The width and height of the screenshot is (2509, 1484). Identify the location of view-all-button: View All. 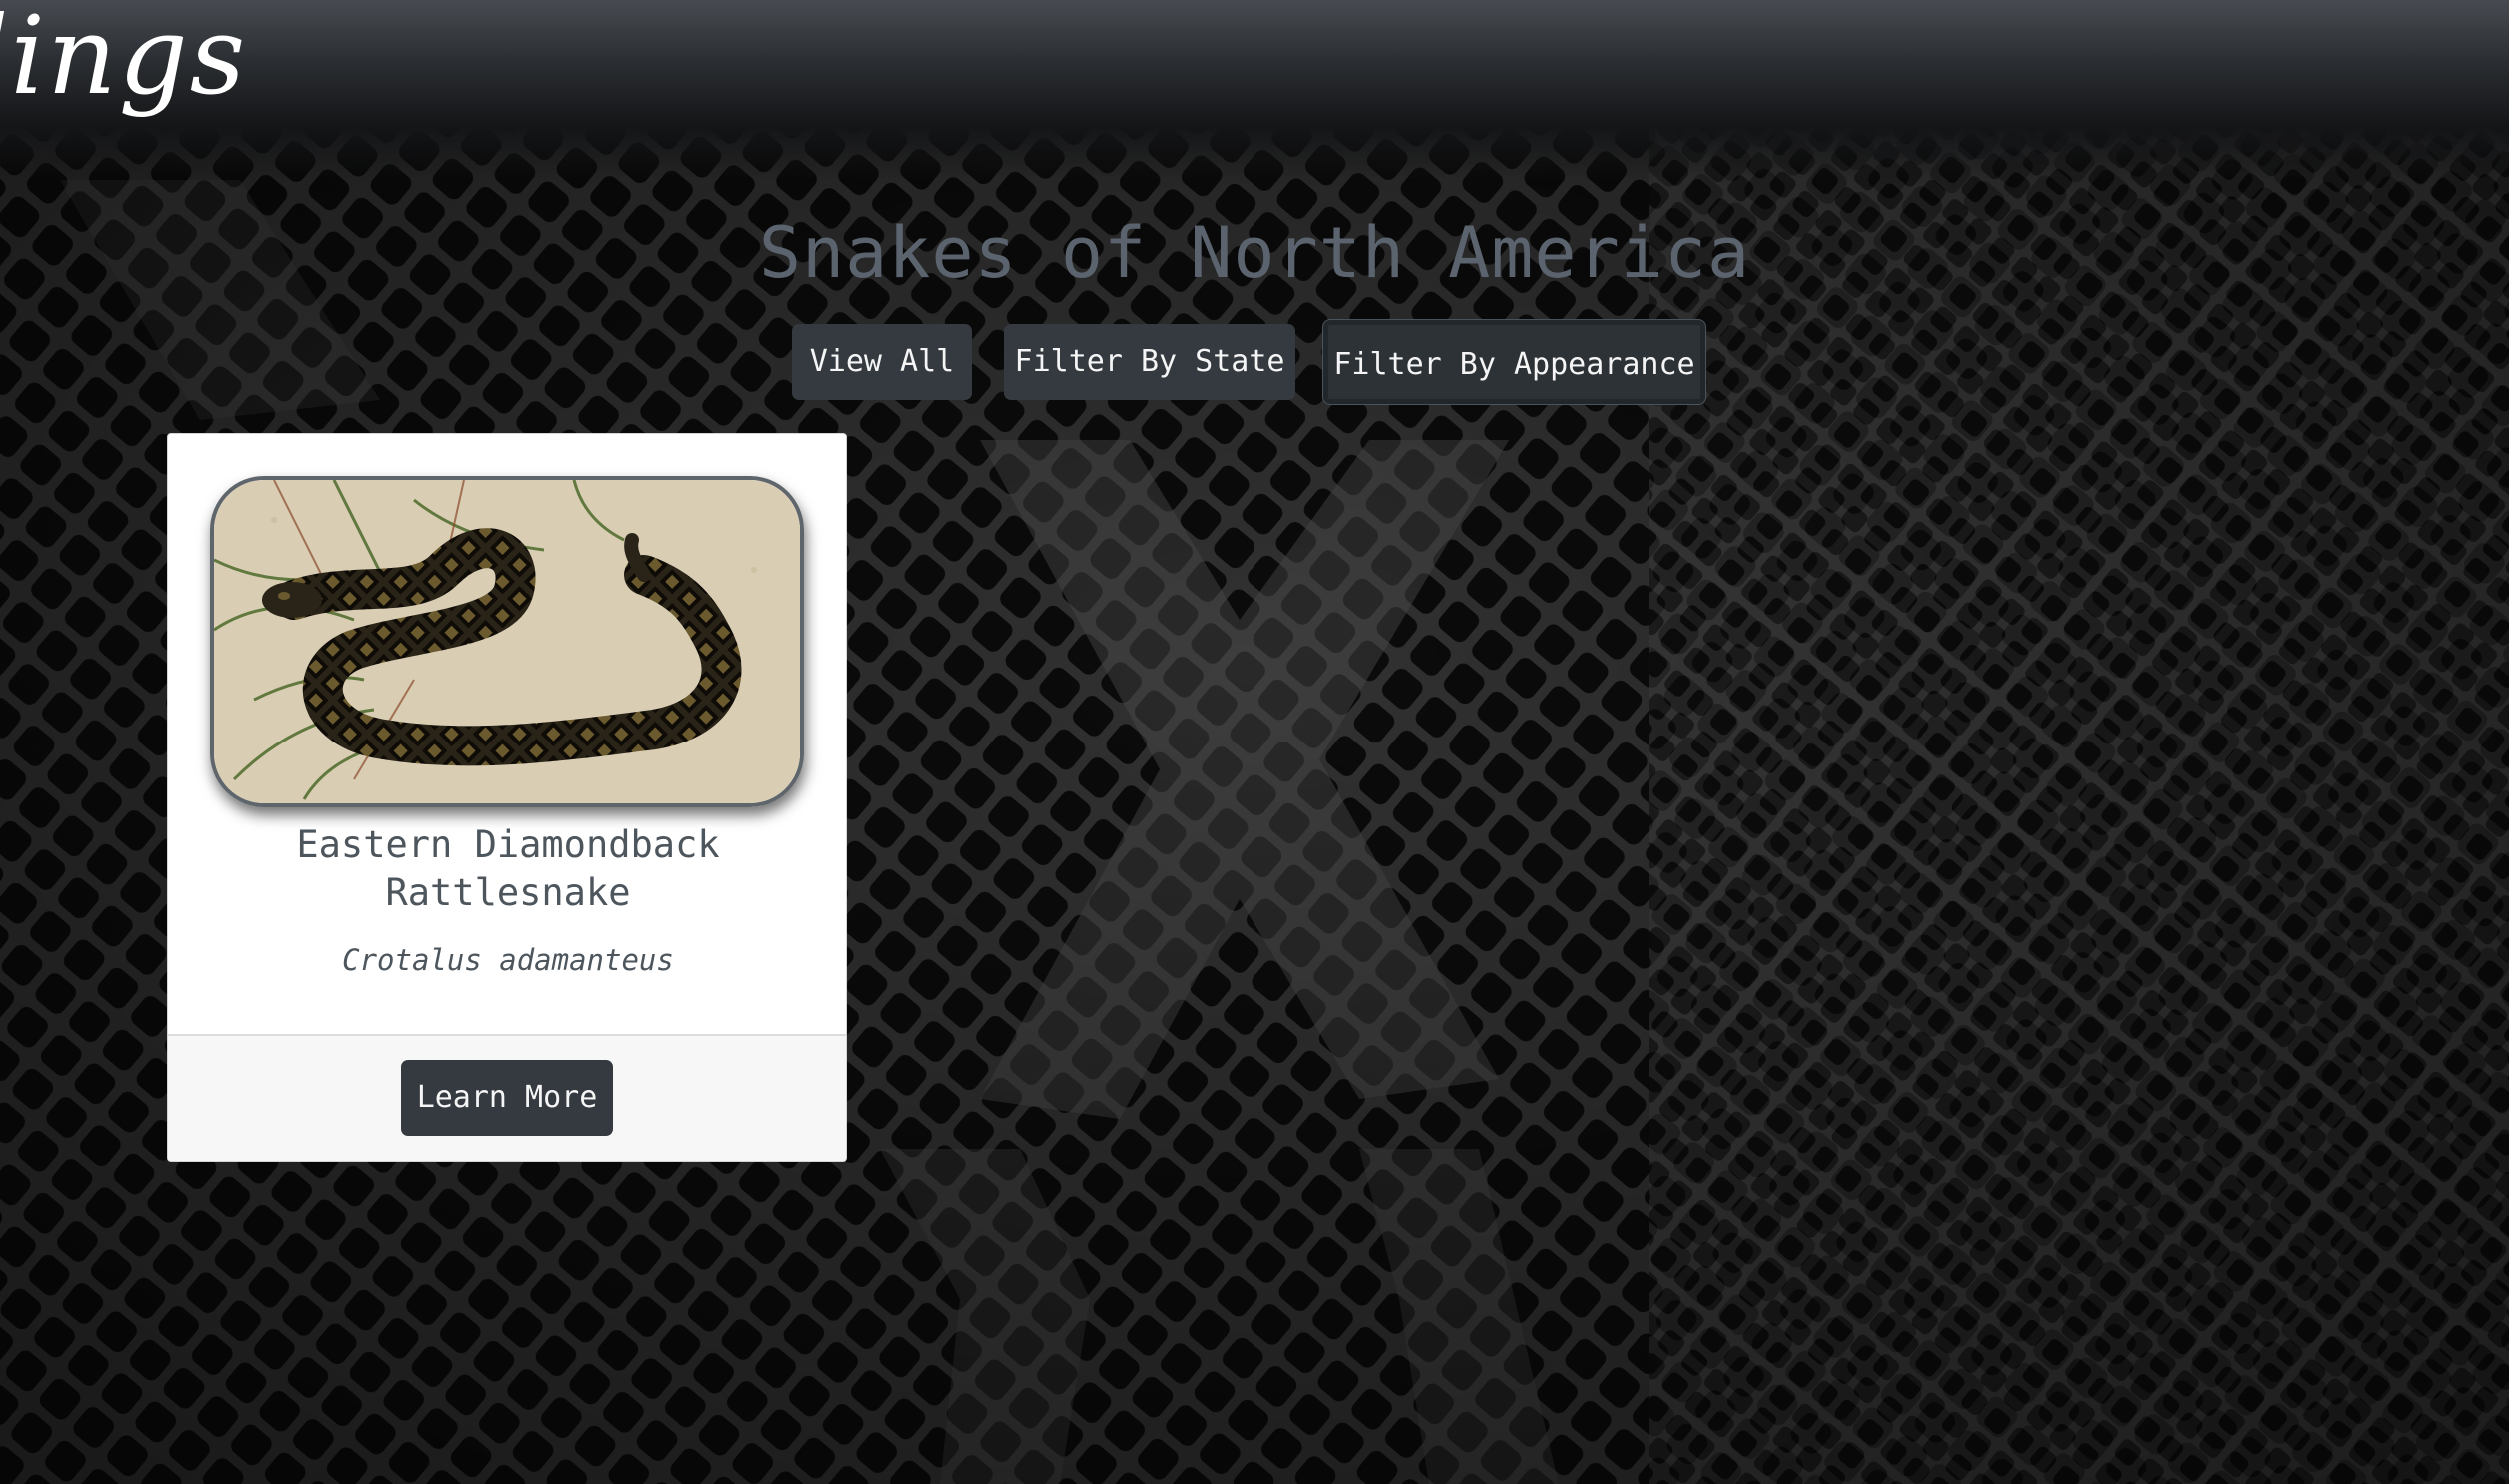
(882, 362).